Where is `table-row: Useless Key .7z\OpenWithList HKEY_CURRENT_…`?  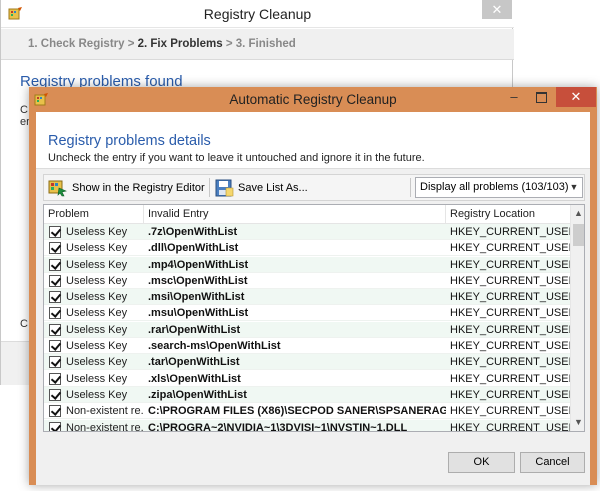
table-row: Useless Key .7z\OpenWithList HKEY_CURRENT_… is located at coordinates (307, 232).